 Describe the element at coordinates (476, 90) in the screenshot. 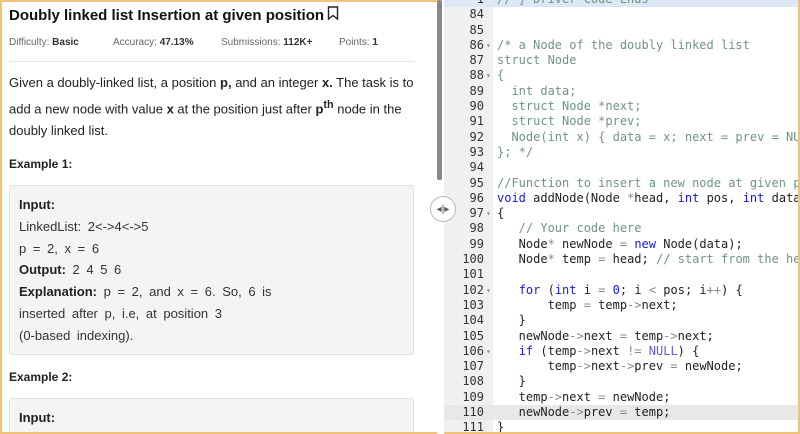

I see `line-number: 89` at that location.